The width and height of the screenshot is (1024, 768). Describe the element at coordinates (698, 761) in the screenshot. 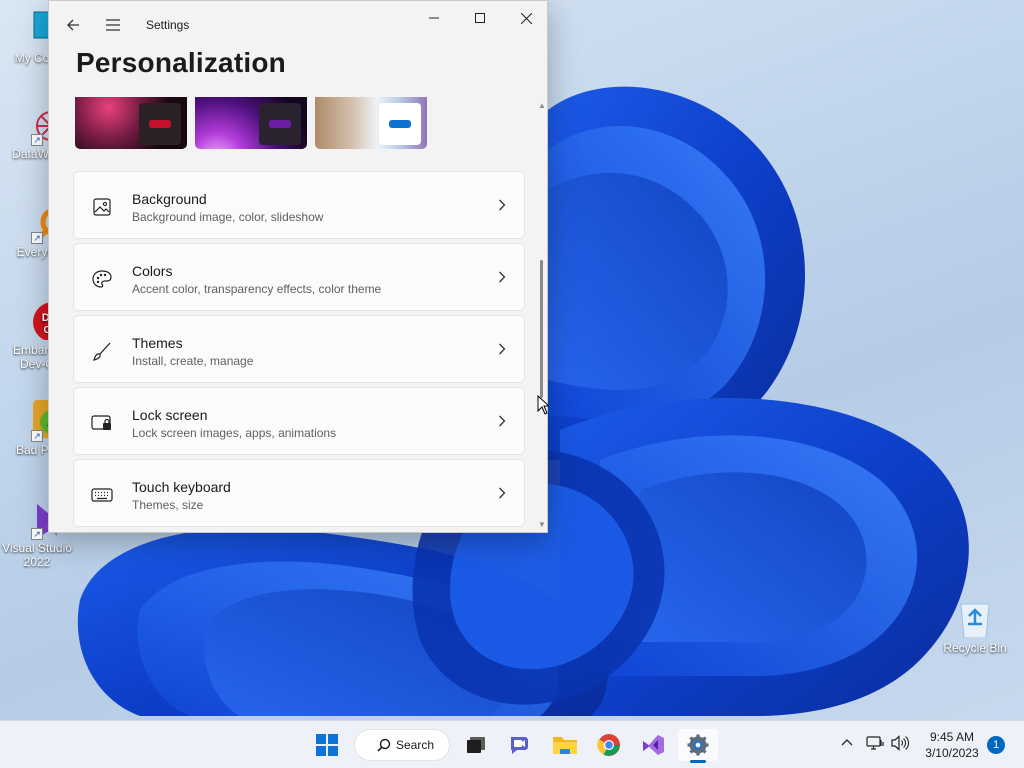

I see `active-app-indicator` at that location.